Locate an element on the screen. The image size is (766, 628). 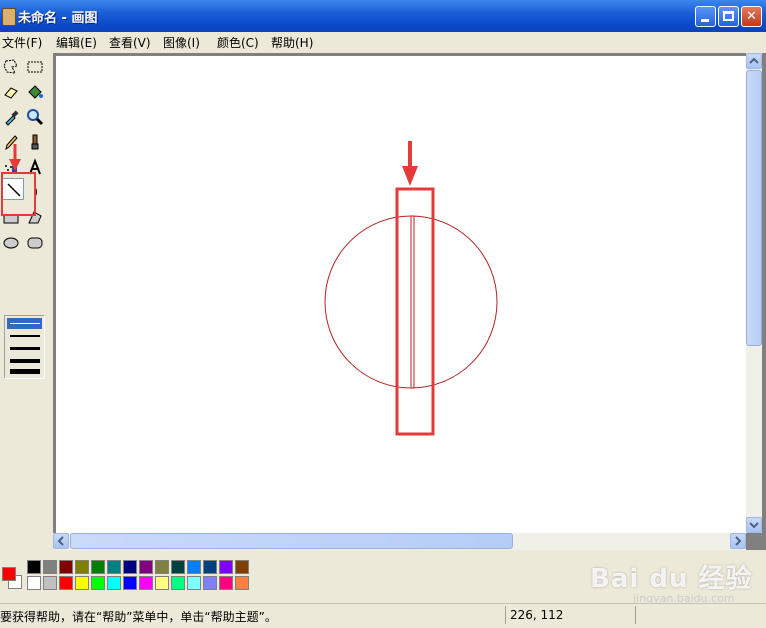
free-form-select-tool is located at coordinates (11, 67).